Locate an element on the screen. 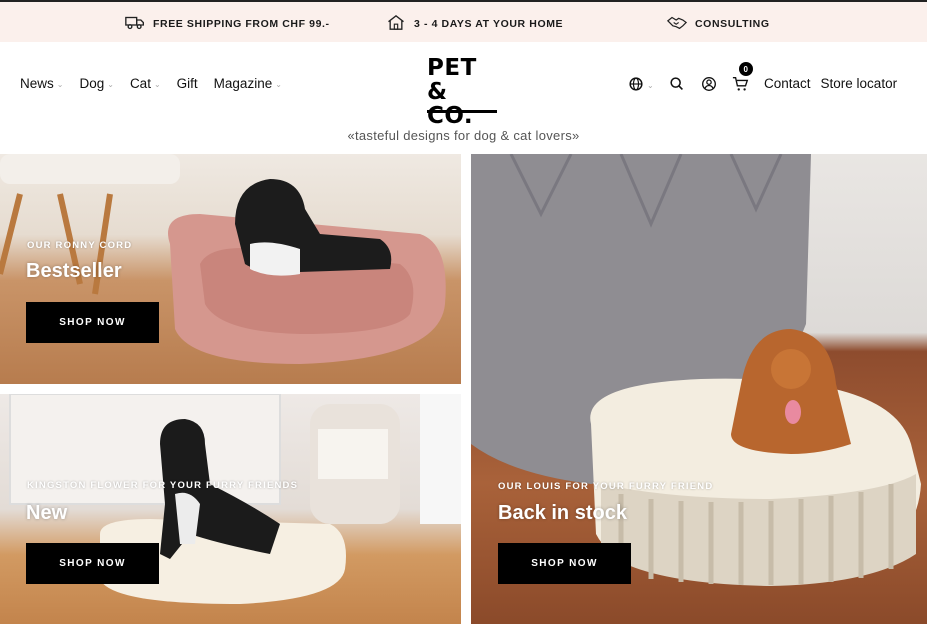 The image size is (927, 626). usp-consulting: CONSULTING is located at coordinates (718, 24).